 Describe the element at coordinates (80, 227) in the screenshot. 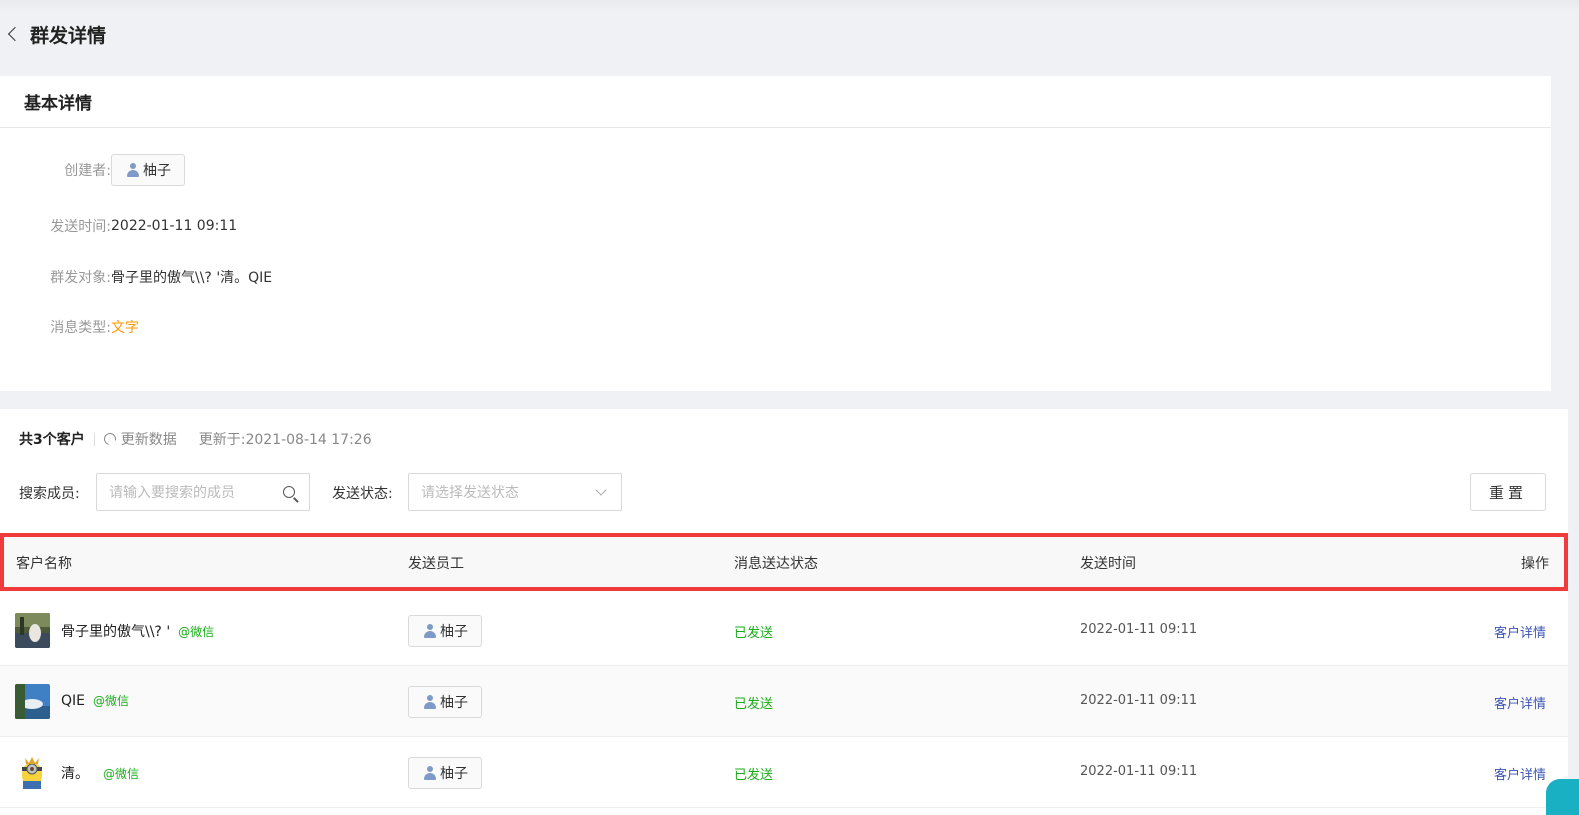

I see `send-time-label: 发送时间:` at that location.